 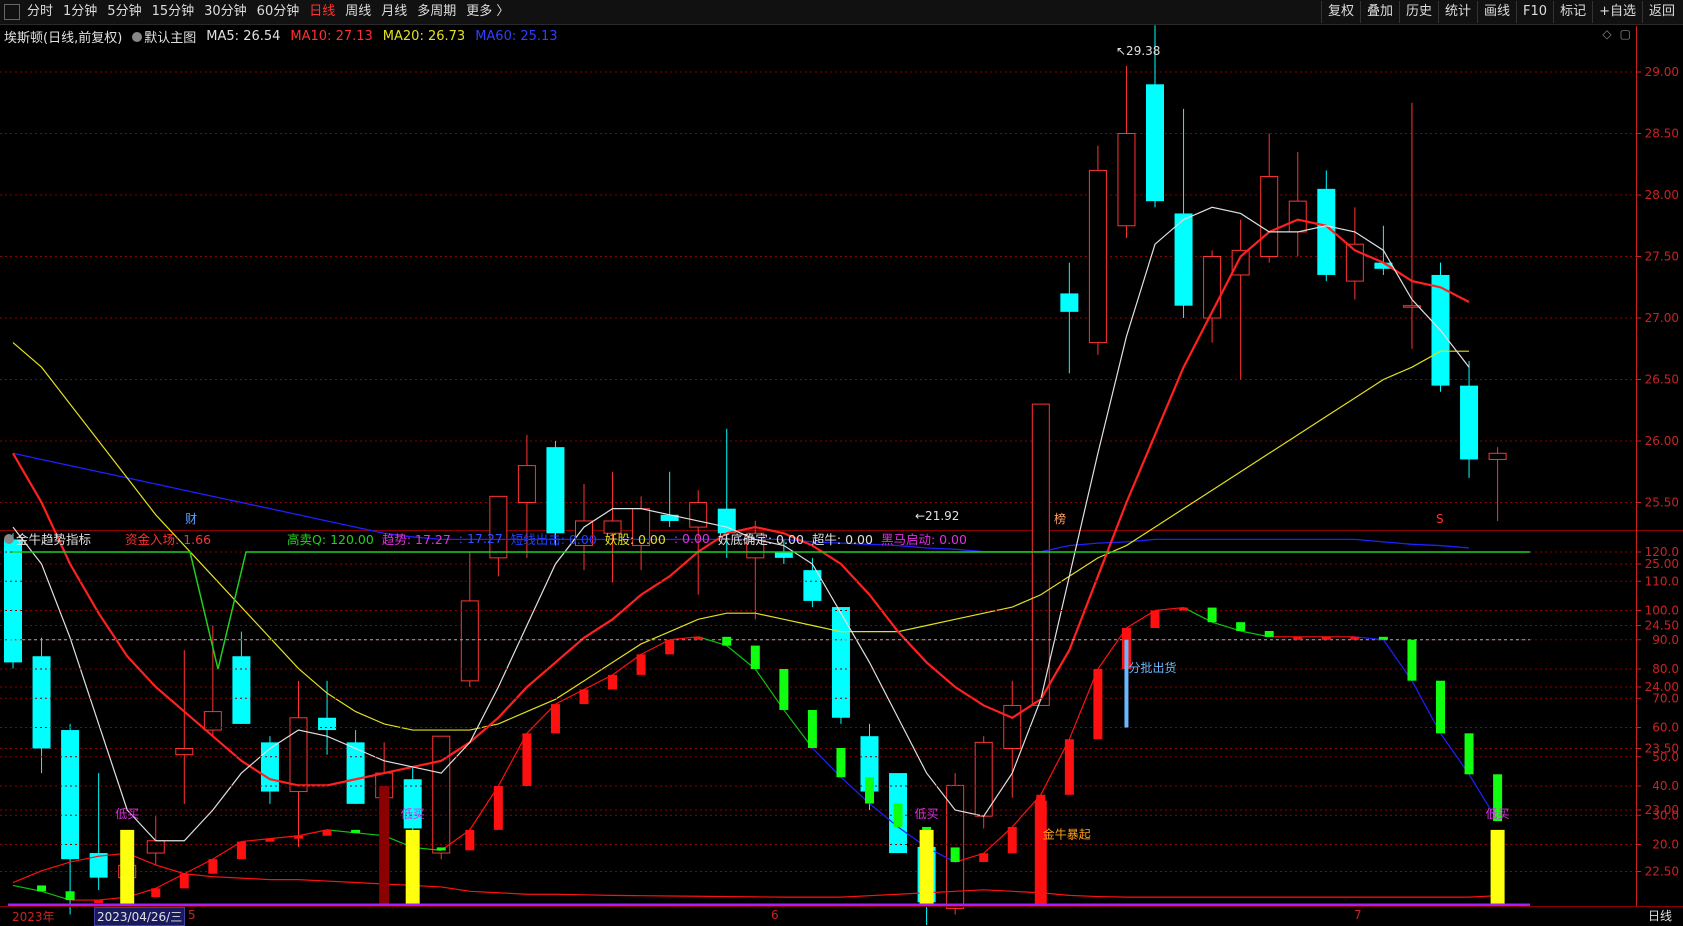 What do you see at coordinates (775, 915) in the screenshot?
I see `month-6-label: 6` at bounding box center [775, 915].